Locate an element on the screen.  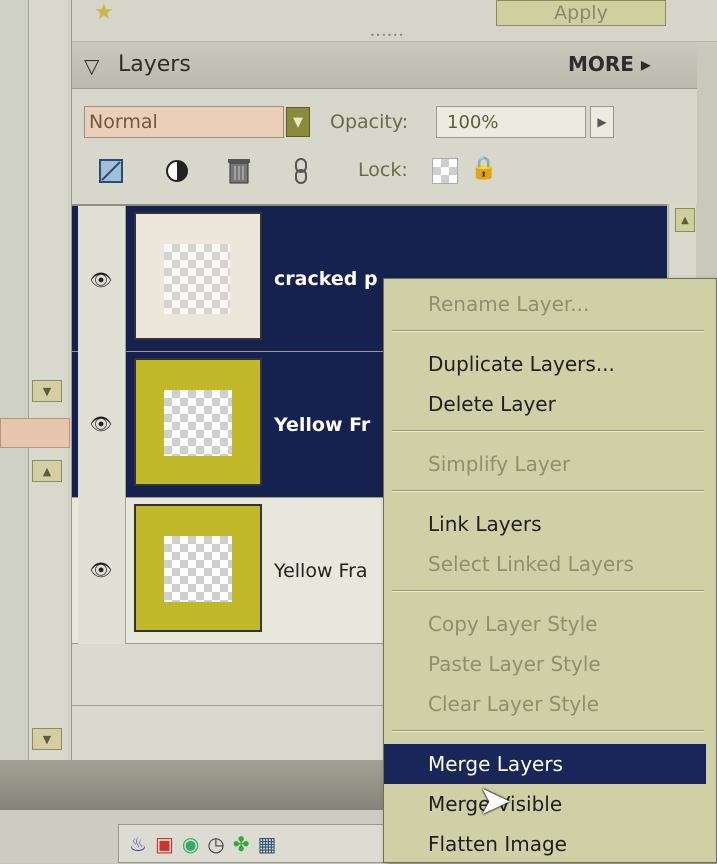
blend-mode-select: Normal is located at coordinates (184, 122).